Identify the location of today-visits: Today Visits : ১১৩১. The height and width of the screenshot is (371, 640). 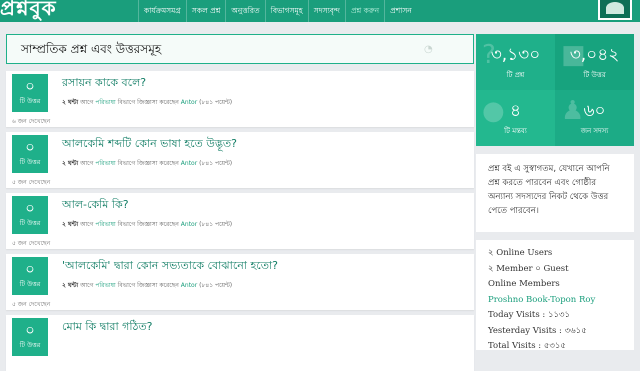
(529, 315).